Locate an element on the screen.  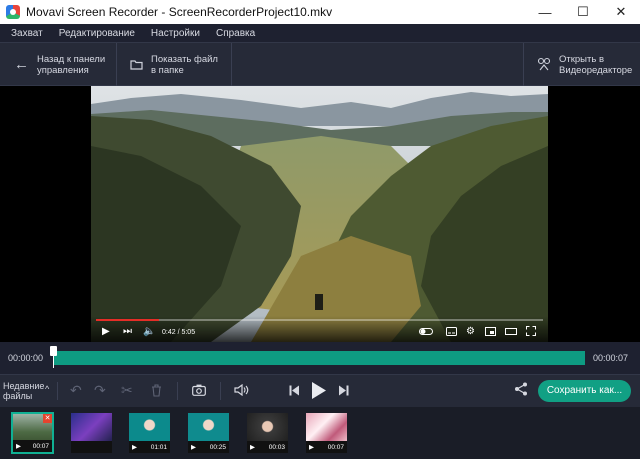
video-editor-icon is located at coordinates (544, 64).